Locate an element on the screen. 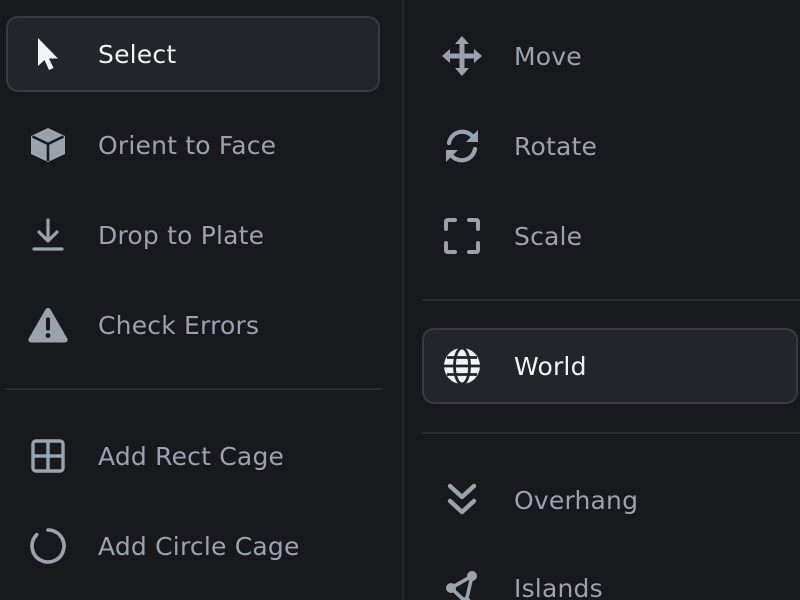  move-tool-button: Move is located at coordinates (609, 56).